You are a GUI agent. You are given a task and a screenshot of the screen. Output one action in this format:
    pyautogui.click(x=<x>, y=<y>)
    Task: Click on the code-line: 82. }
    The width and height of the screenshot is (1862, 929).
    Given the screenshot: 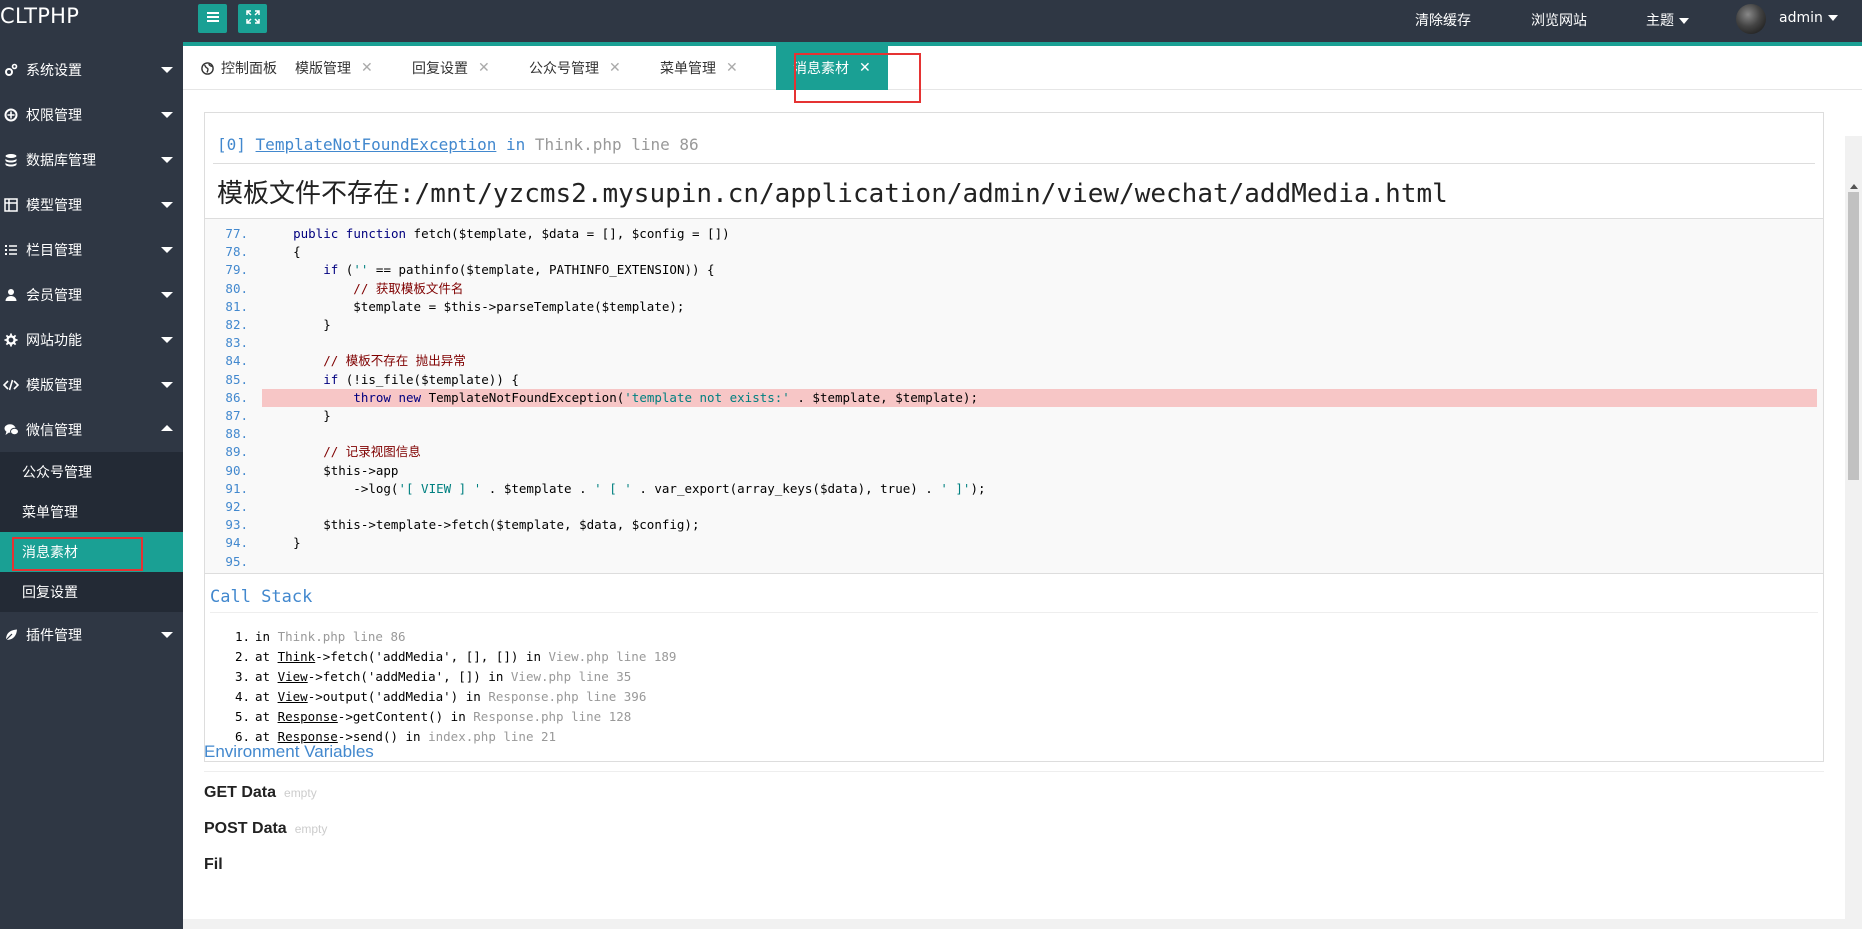 What is the action you would take?
    pyautogui.click(x=1014, y=325)
    